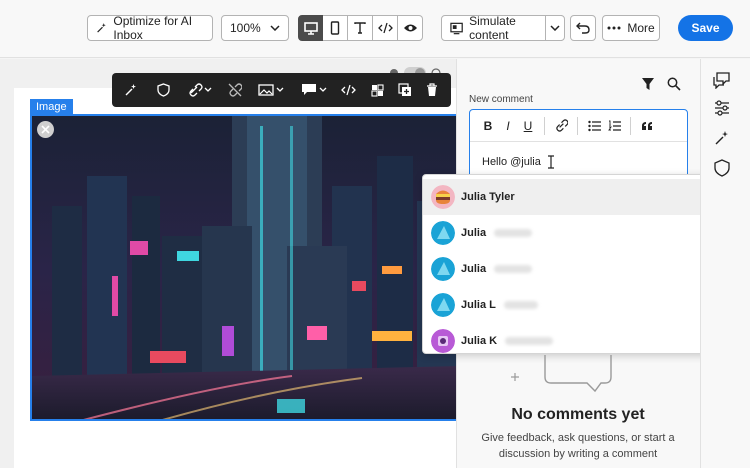 This screenshot has height=468, width=750. What do you see at coordinates (551, 162) in the screenshot?
I see `text-cursor-icon` at bounding box center [551, 162].